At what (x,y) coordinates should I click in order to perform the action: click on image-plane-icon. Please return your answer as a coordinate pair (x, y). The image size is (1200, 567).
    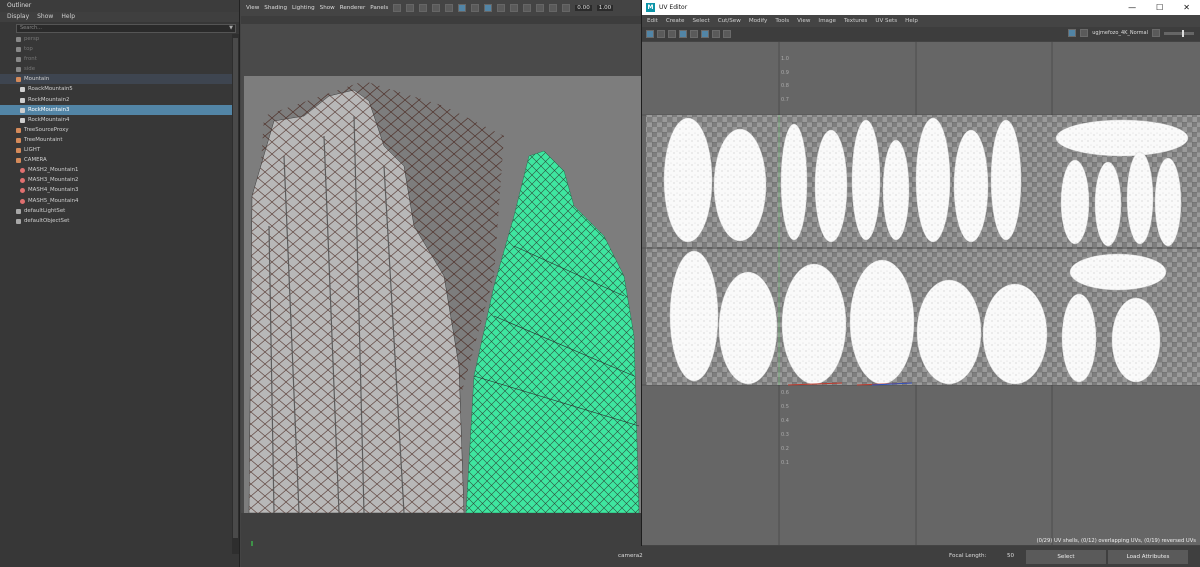
    Looking at the image, I should click on (436, 8).